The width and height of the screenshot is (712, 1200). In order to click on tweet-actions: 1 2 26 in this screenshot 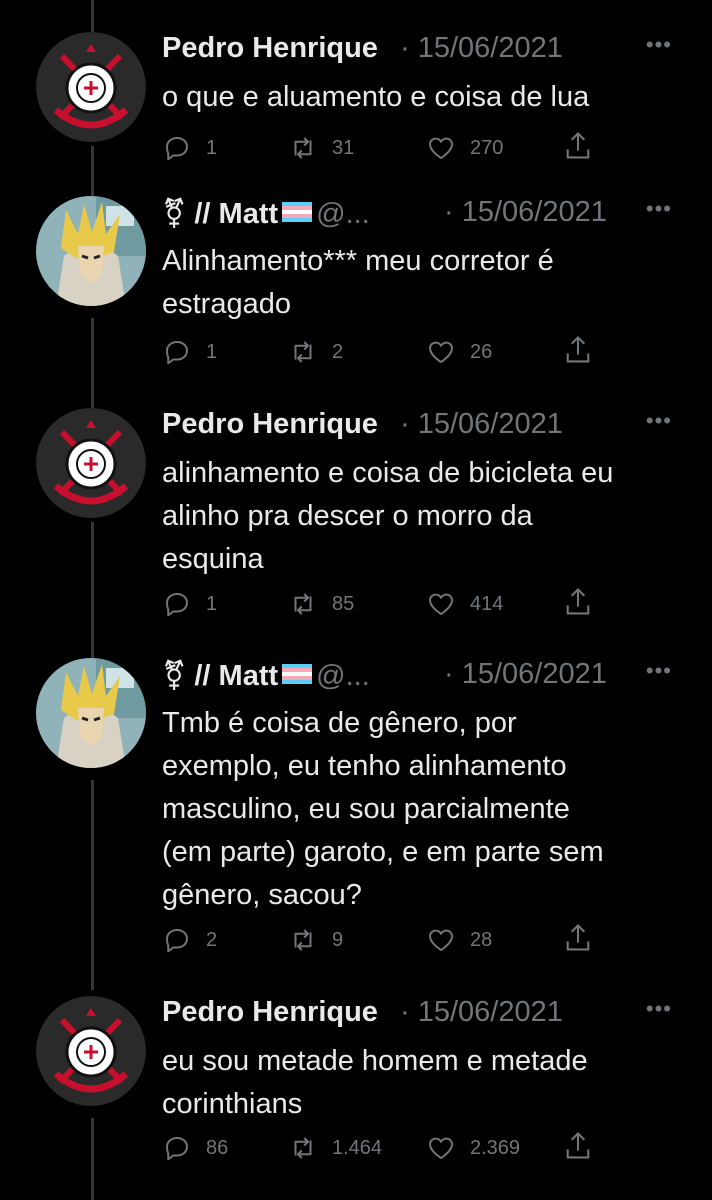, I will do `click(437, 352)`.